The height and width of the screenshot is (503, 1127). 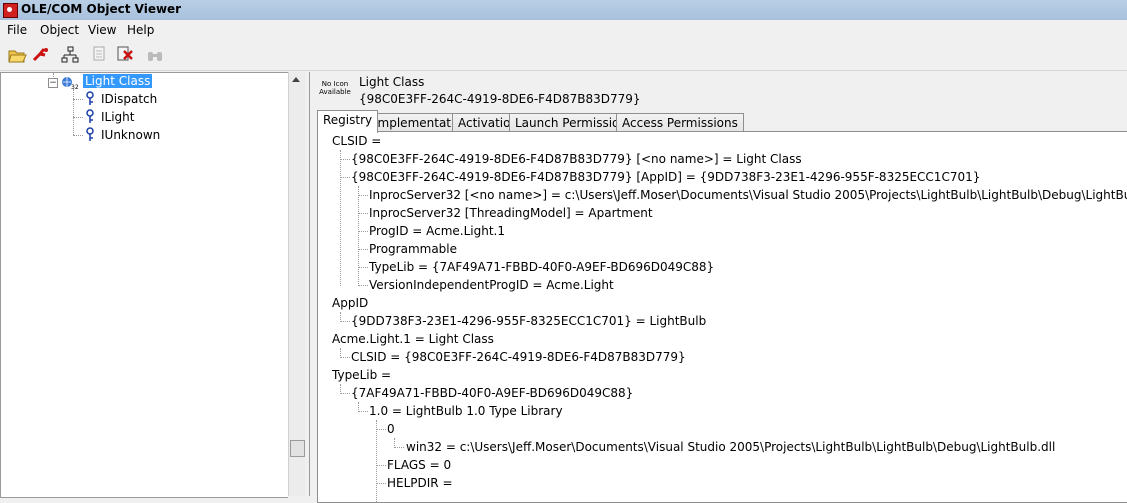 I want to click on binoculars-icon, so click(x=155, y=55).